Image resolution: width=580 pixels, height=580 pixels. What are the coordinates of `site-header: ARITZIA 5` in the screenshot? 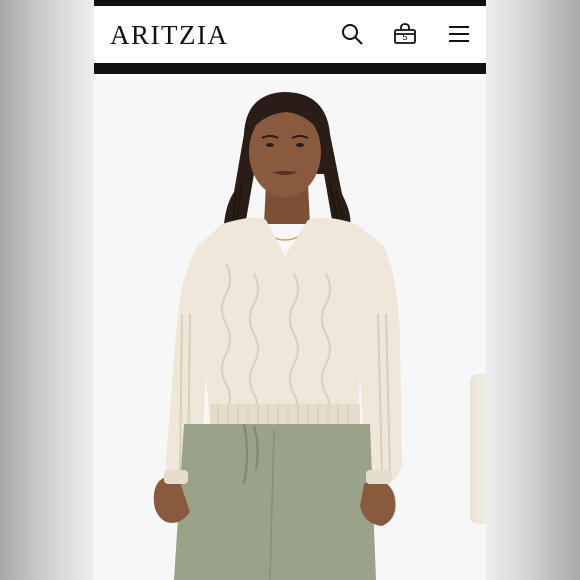 It's located at (290, 34).